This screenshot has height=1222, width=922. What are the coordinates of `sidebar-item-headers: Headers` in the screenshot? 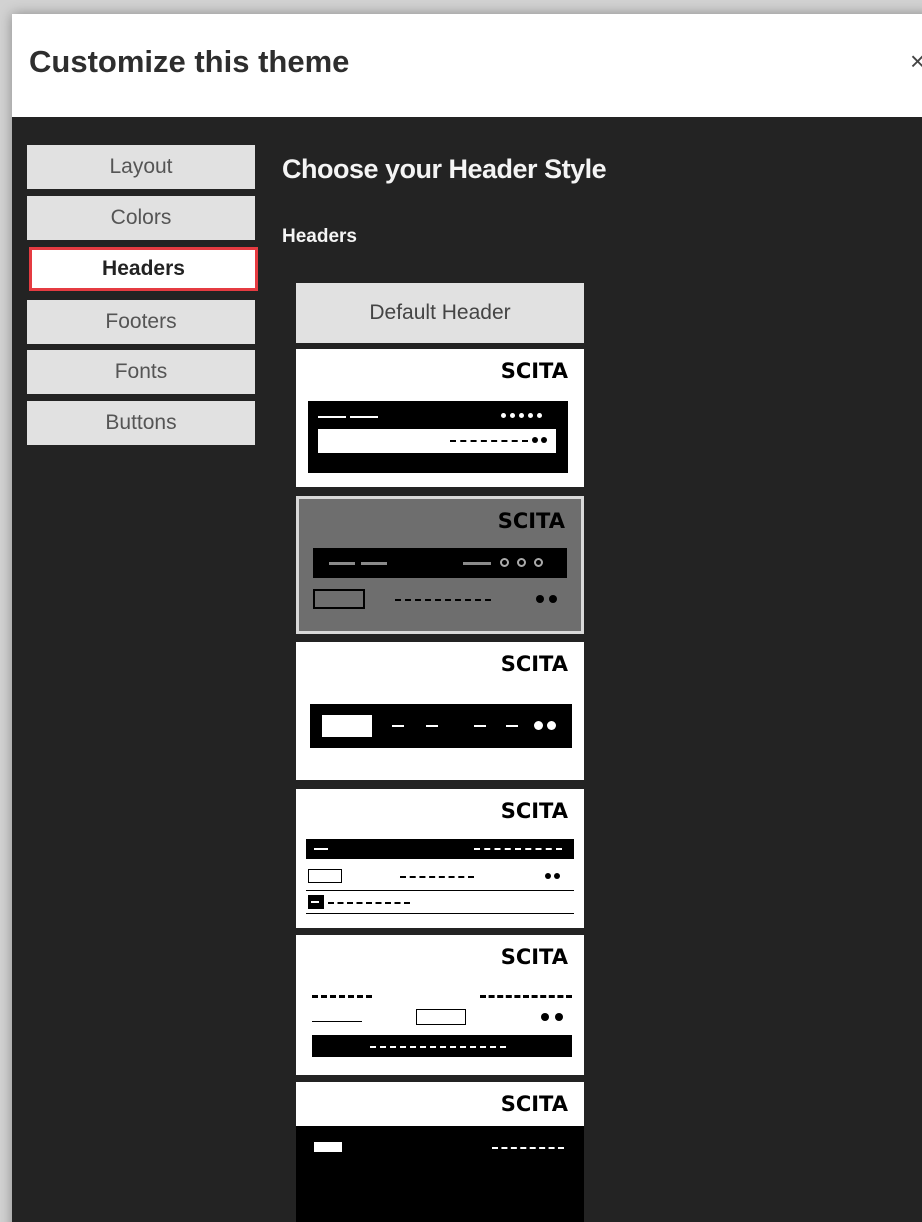 It's located at (143, 269).